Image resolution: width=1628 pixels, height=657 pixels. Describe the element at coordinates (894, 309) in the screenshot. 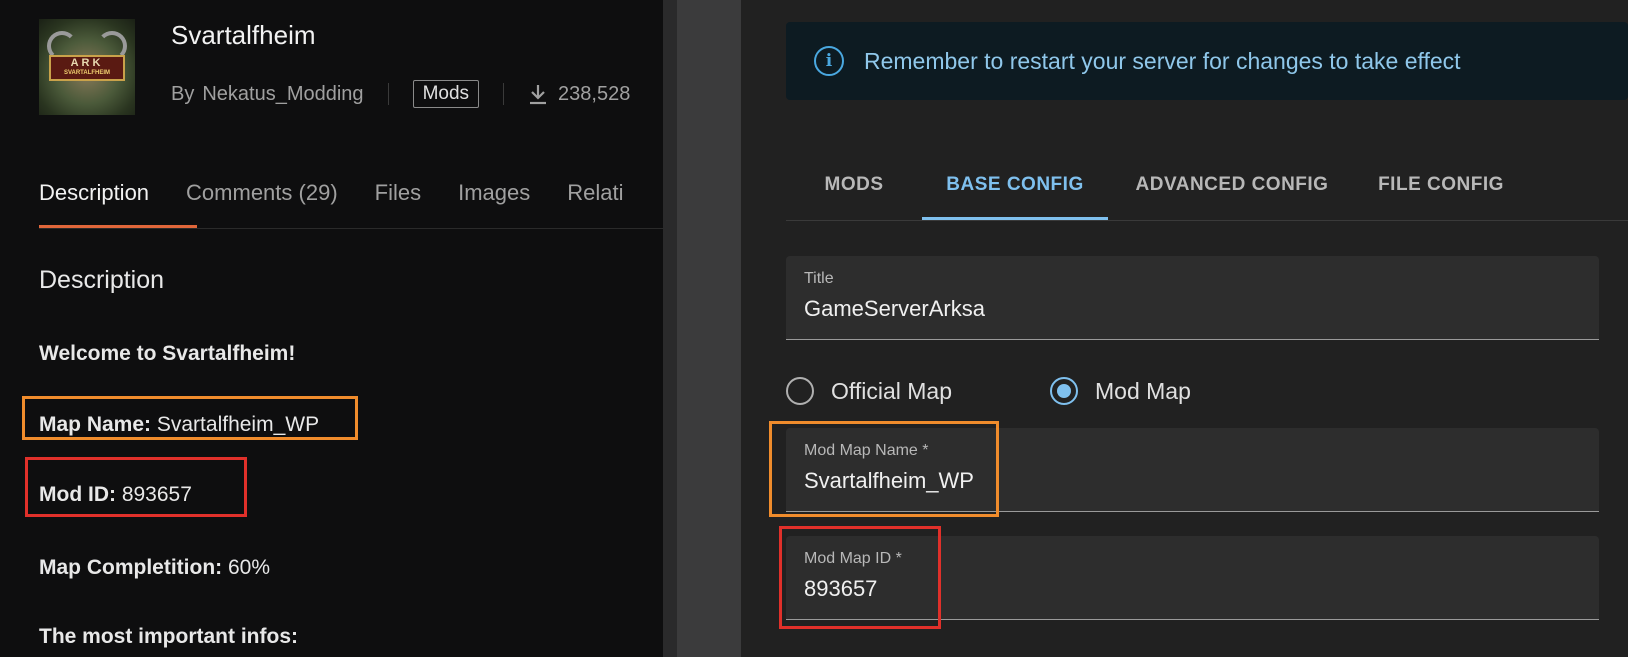

I see `title-field-value: GameServerArksa` at that location.